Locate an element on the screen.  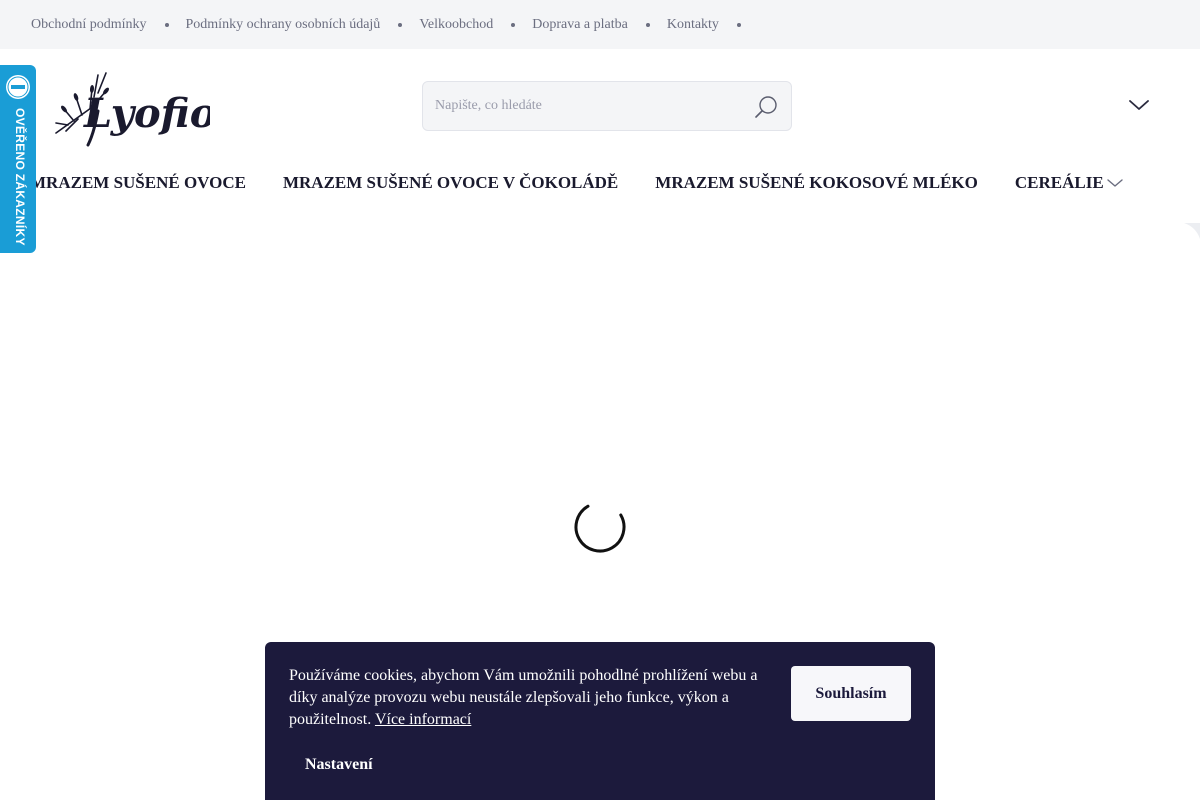
nav-item-label: MRAZEM SUŠENÉ KOKOSOVÉ MLÉKO is located at coordinates (816, 182).